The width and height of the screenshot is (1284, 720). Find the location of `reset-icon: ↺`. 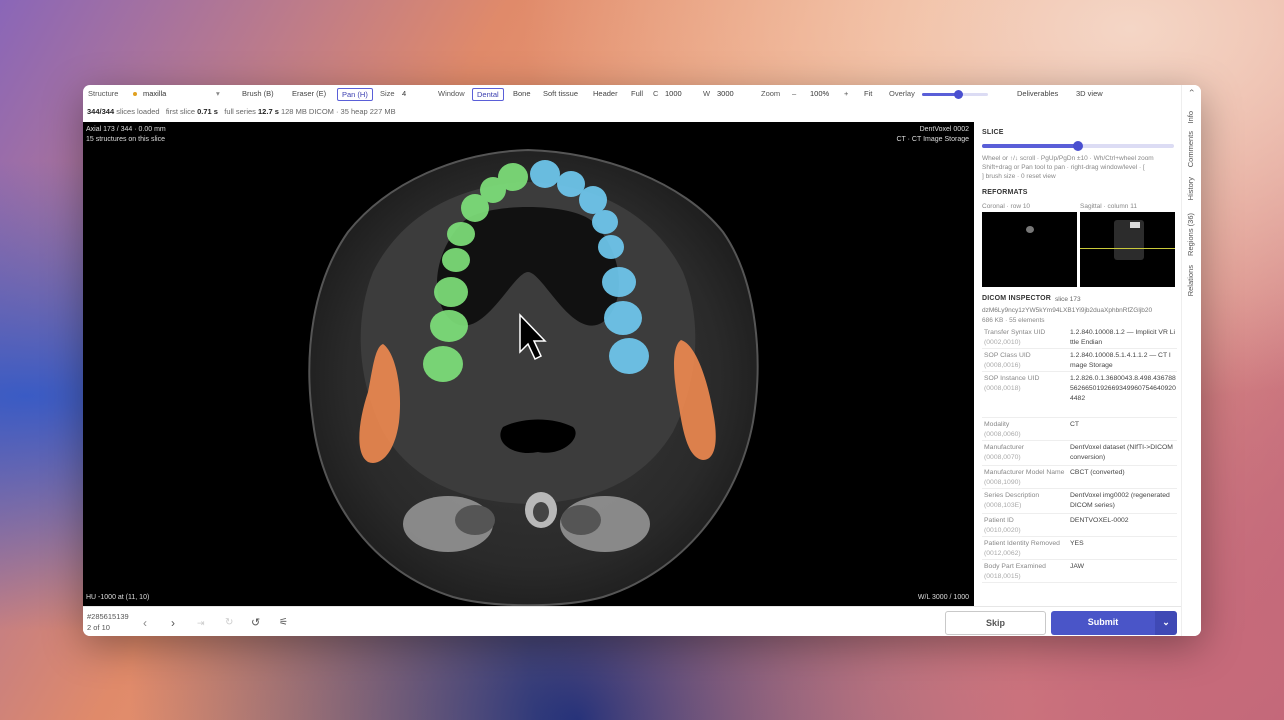

reset-icon: ↺ is located at coordinates (255, 623).